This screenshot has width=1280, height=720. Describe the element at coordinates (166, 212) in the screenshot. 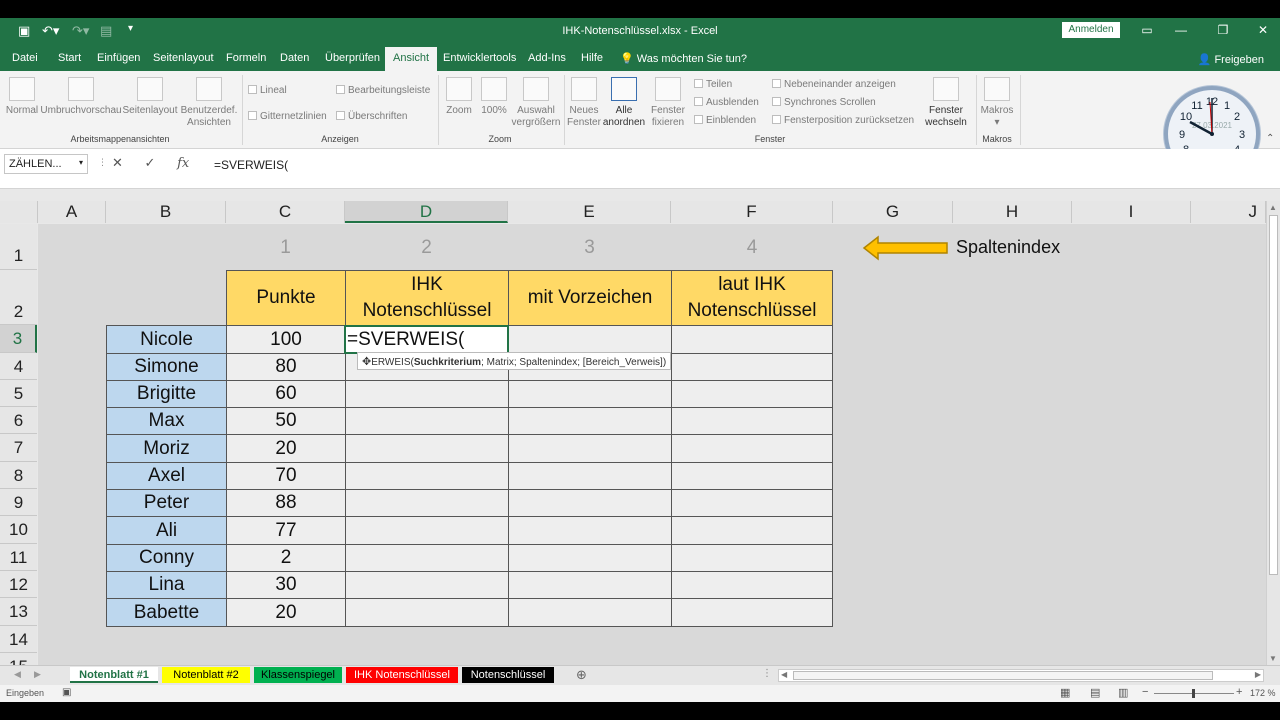

I see `column-header-b: B` at that location.